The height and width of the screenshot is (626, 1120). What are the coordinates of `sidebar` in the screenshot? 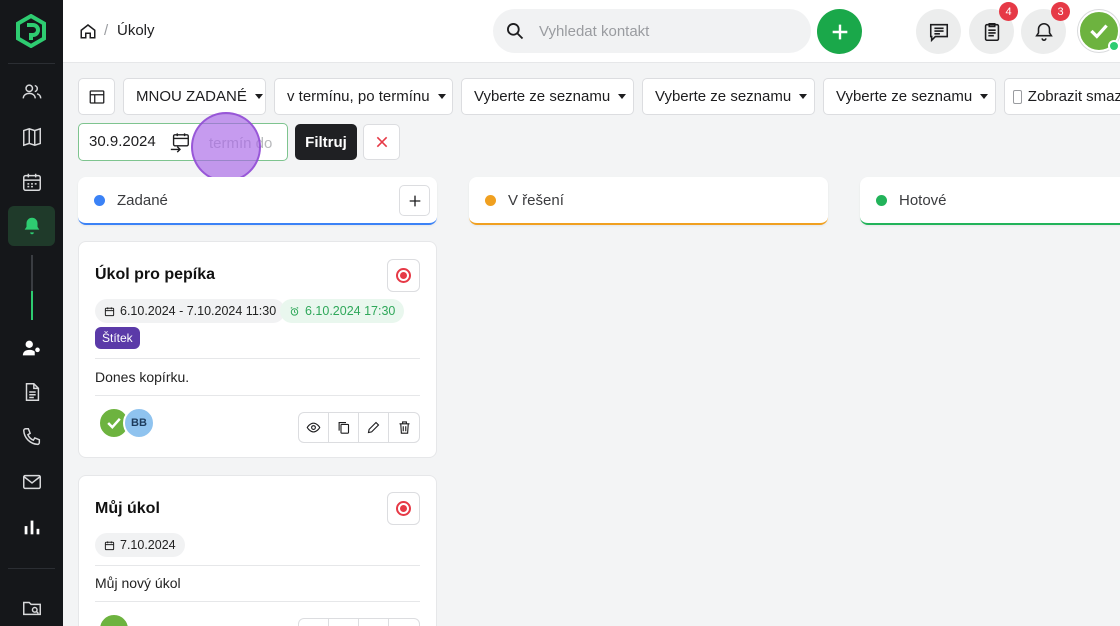 It's located at (31, 313).